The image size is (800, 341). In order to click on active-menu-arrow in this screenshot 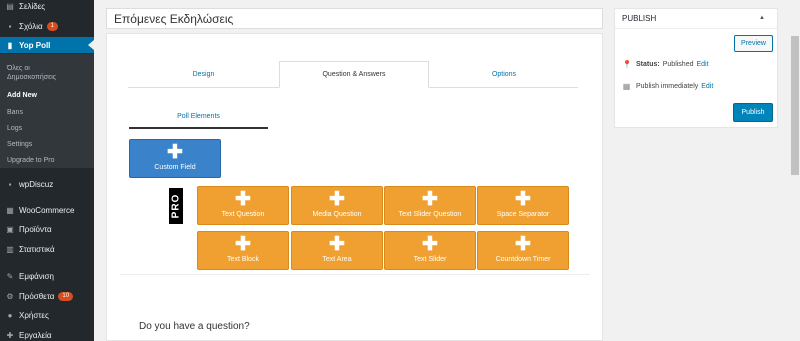, I will do `click(91, 45)`.